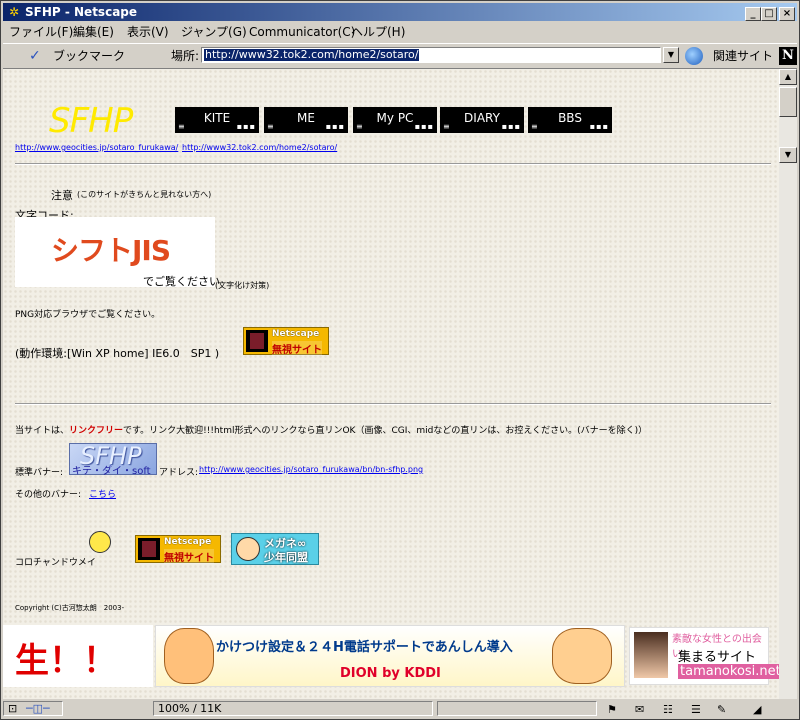 This screenshot has width=800, height=720. I want to click on tok2-link: http://www32.tok2.com/home2/sotaro/, so click(259, 147).